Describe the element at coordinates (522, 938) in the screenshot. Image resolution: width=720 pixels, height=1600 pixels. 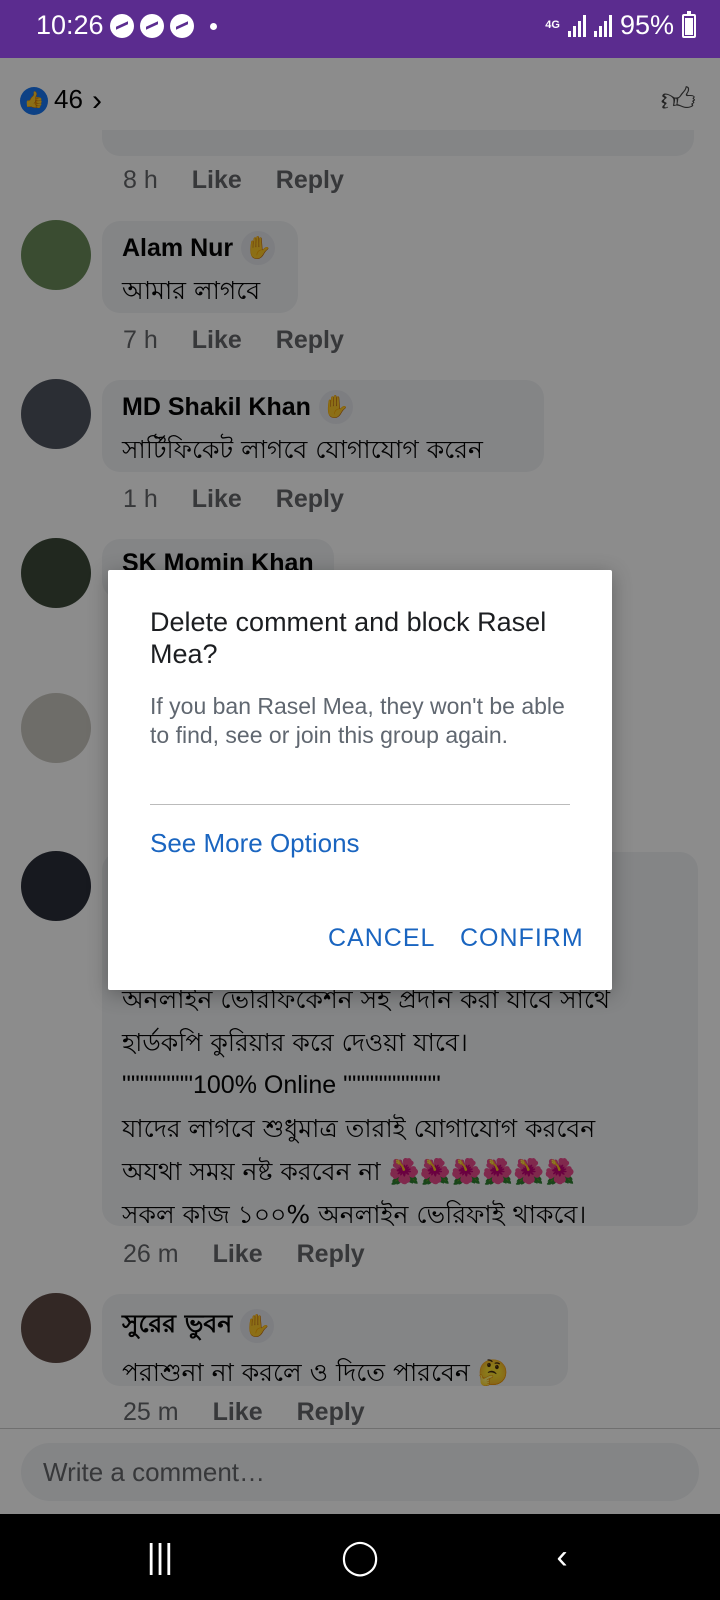
I see `confirm-button: CONFIRM` at that location.